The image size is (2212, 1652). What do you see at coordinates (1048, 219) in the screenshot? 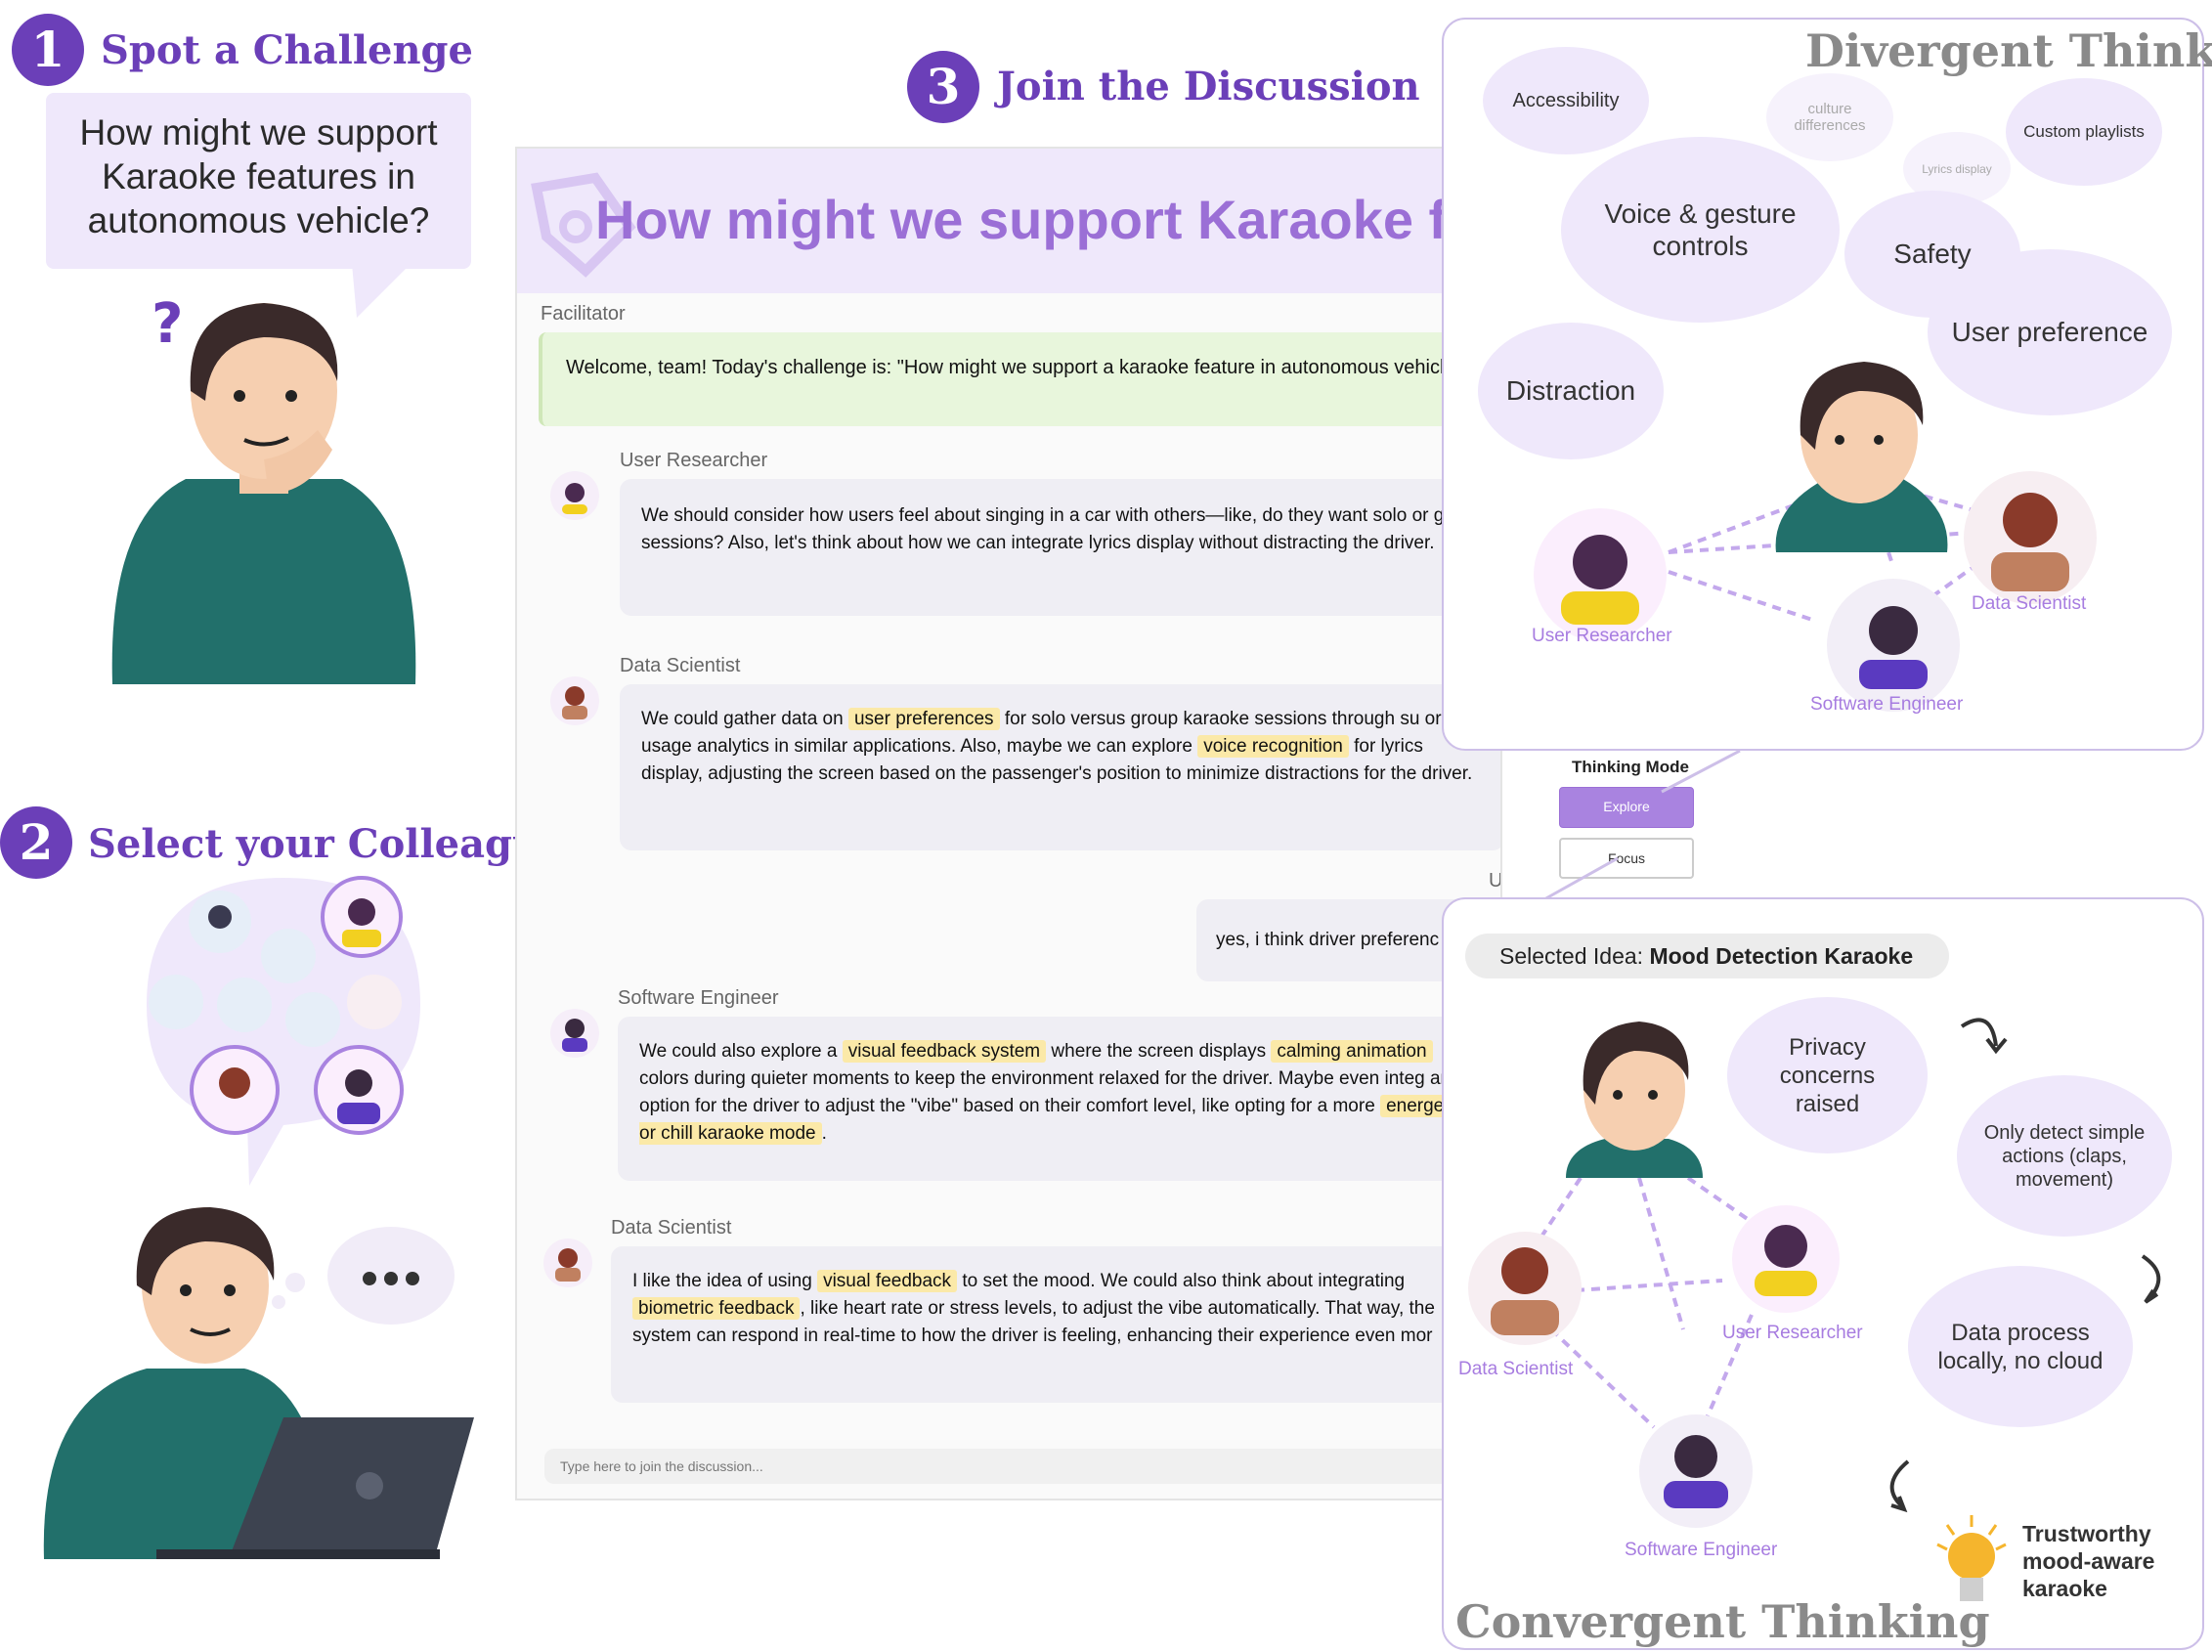
I see `chat-title: How might we support Karaoke fea` at bounding box center [1048, 219].